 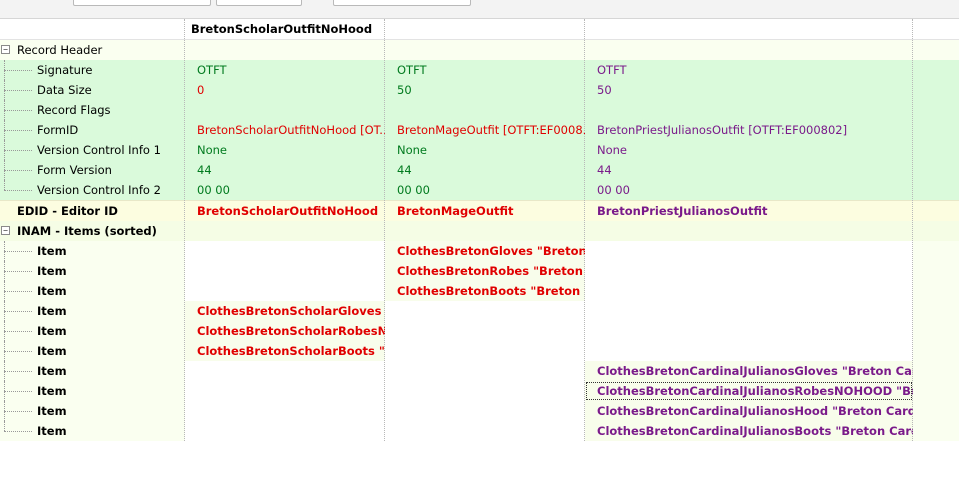 What do you see at coordinates (74, 110) in the screenshot?
I see `record-field-label: Record Flags` at bounding box center [74, 110].